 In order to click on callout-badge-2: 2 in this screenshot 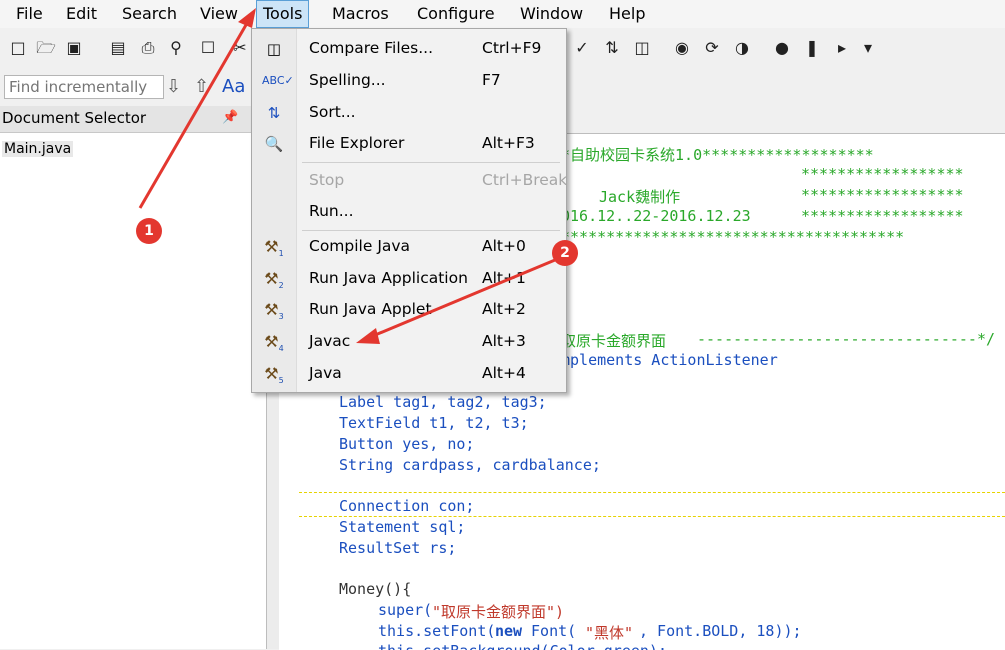, I will do `click(565, 253)`.